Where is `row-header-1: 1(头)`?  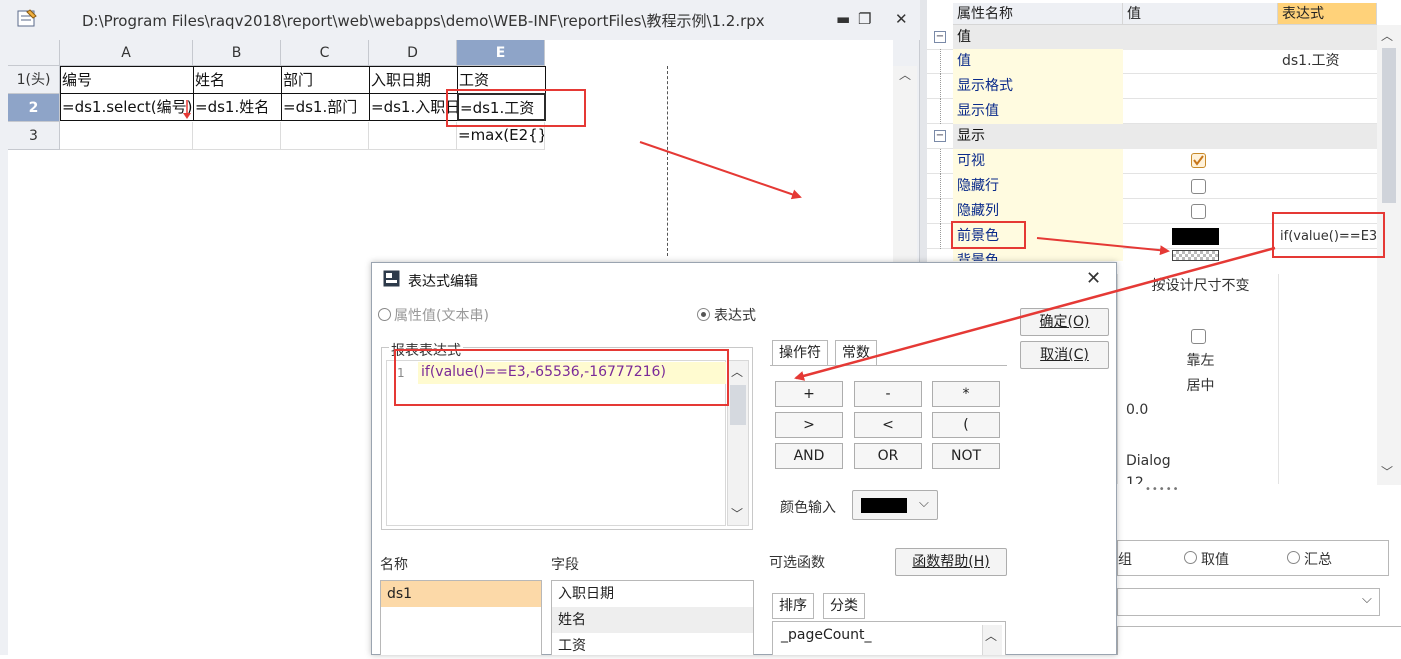
row-header-1: 1(头) is located at coordinates (34, 80).